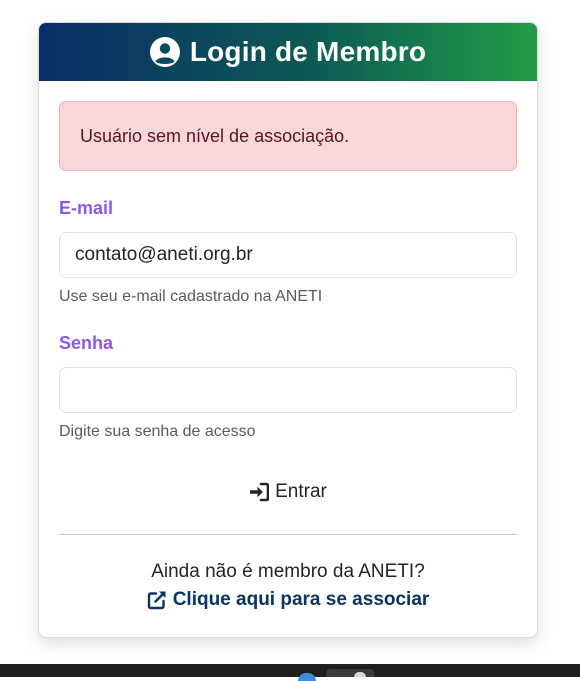 This screenshot has height=681, width=580. Describe the element at coordinates (86, 208) in the screenshot. I see `email-label: E-mail` at that location.